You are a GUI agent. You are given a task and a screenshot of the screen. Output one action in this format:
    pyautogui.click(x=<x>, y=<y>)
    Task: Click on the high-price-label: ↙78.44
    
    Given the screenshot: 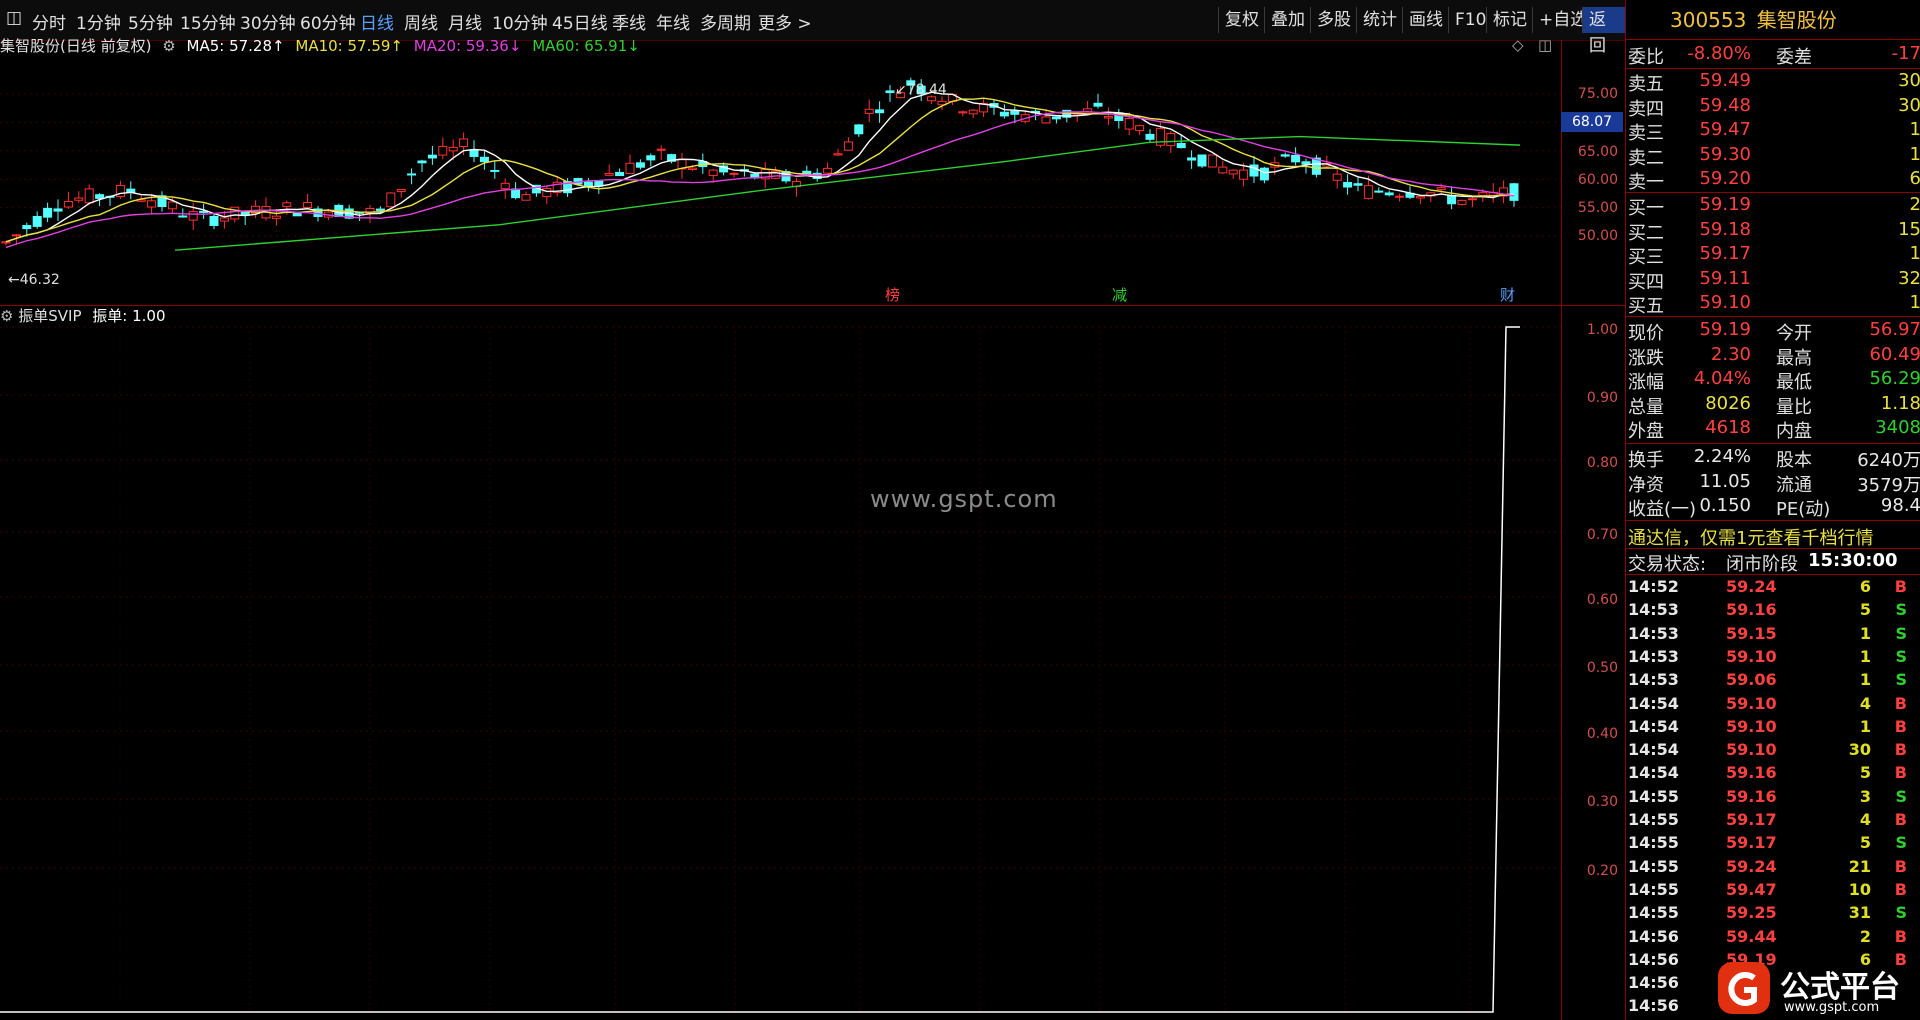 What is the action you would take?
    pyautogui.click(x=921, y=90)
    